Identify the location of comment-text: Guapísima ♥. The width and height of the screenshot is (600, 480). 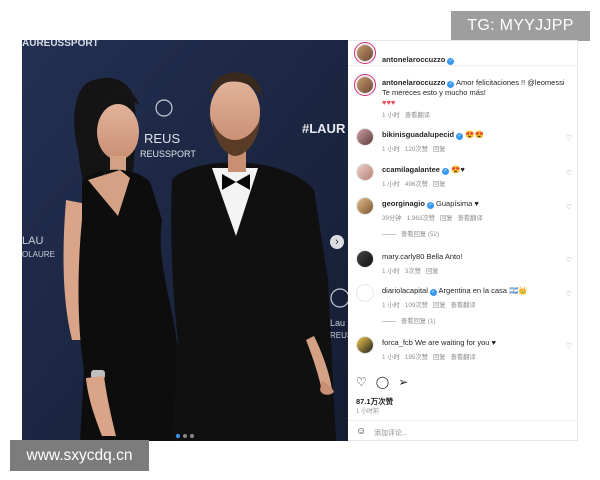
(457, 203).